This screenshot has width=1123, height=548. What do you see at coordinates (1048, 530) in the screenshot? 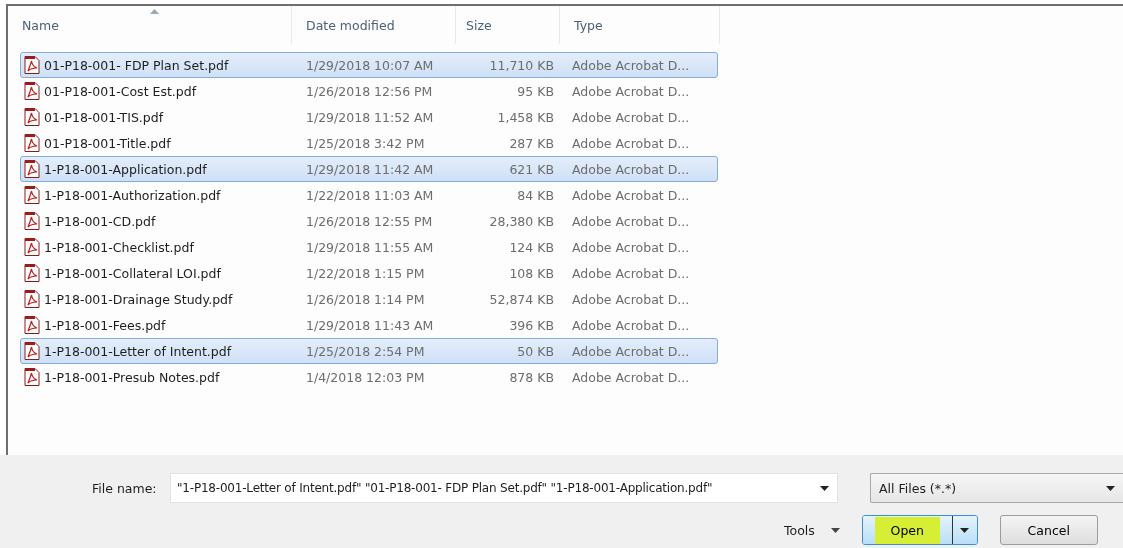
I see `cancel-button: Cancel` at bounding box center [1048, 530].